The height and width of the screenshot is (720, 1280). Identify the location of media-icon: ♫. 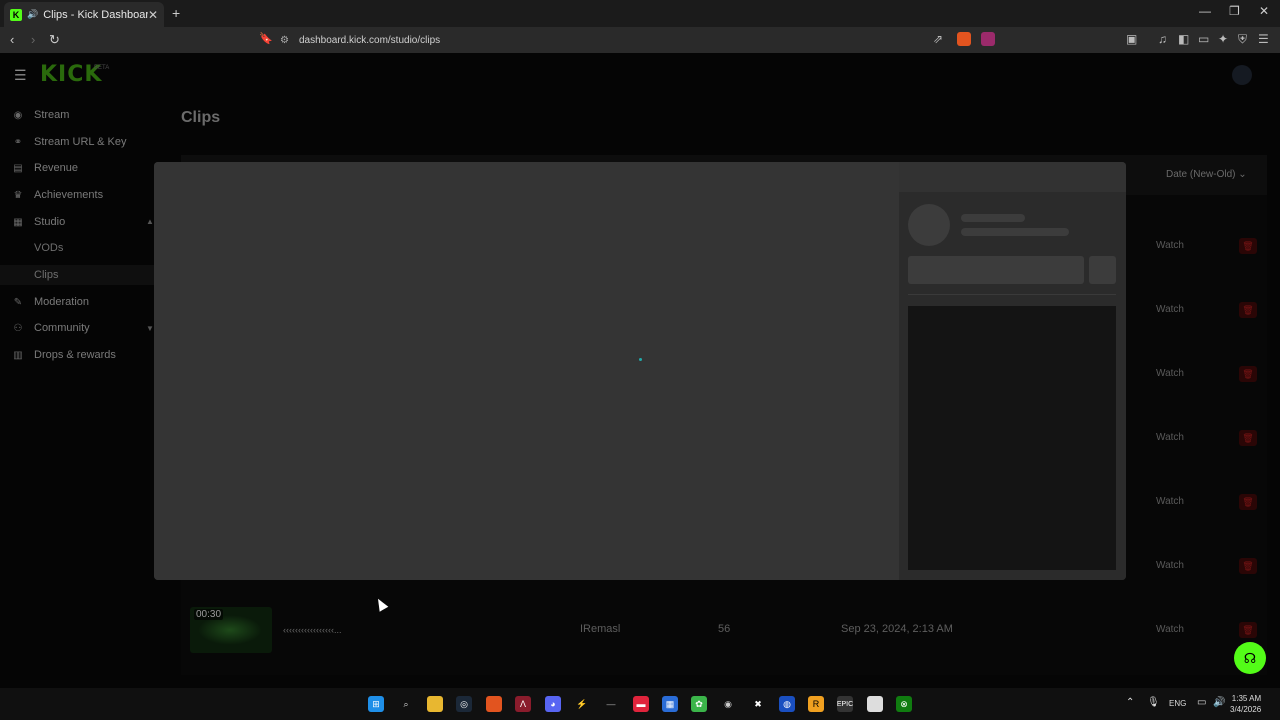
(1162, 39).